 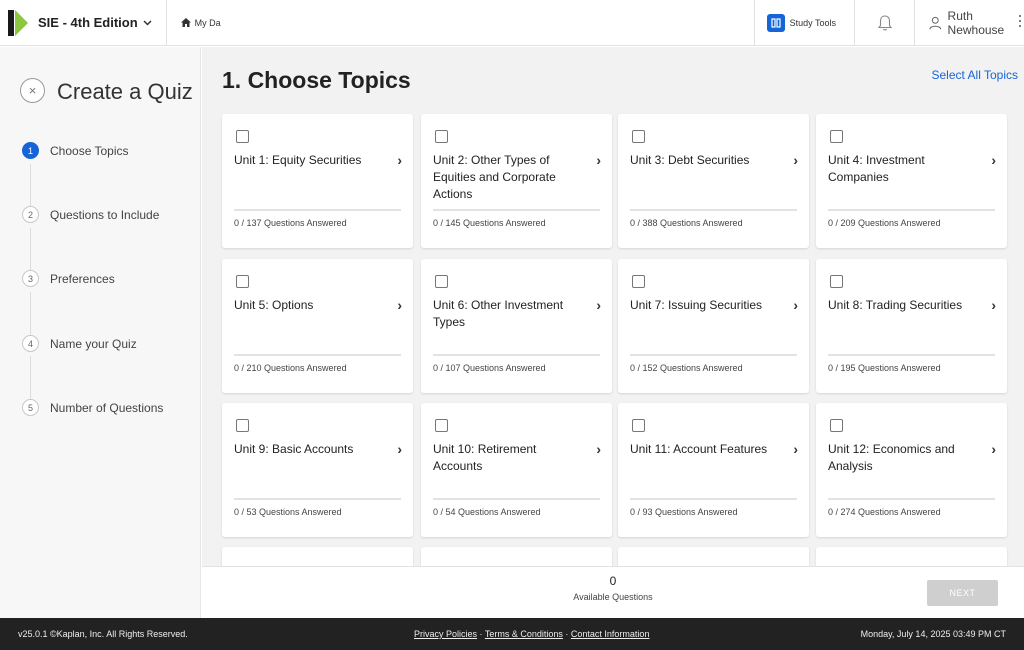 I want to click on available-questions-count: 0, so click(x=613, y=581).